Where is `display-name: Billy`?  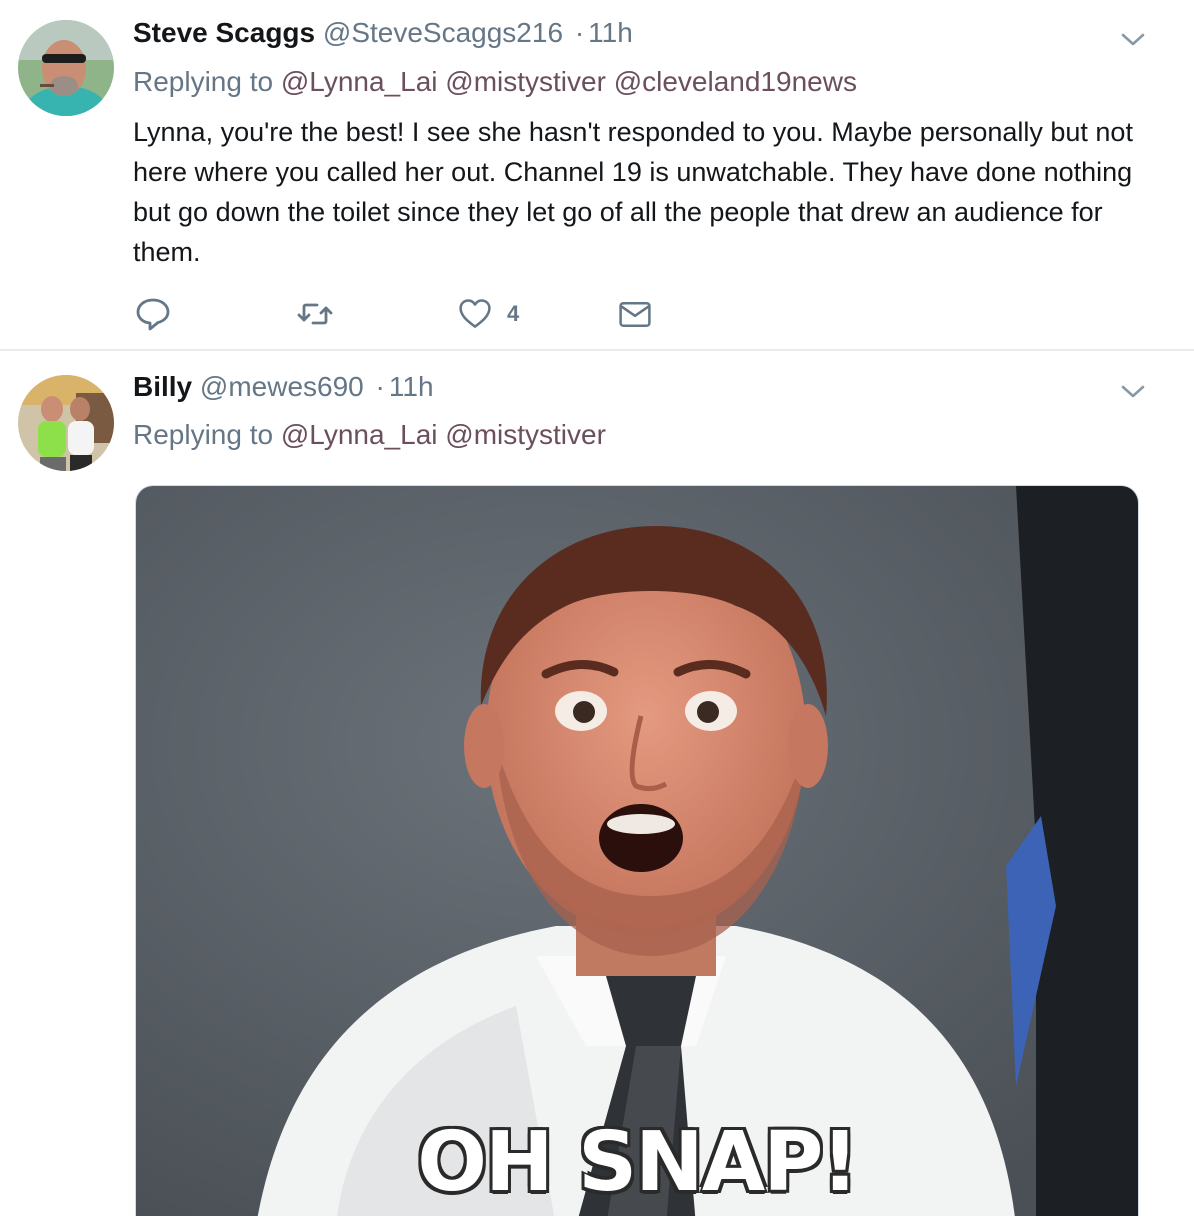 display-name: Billy is located at coordinates (162, 386).